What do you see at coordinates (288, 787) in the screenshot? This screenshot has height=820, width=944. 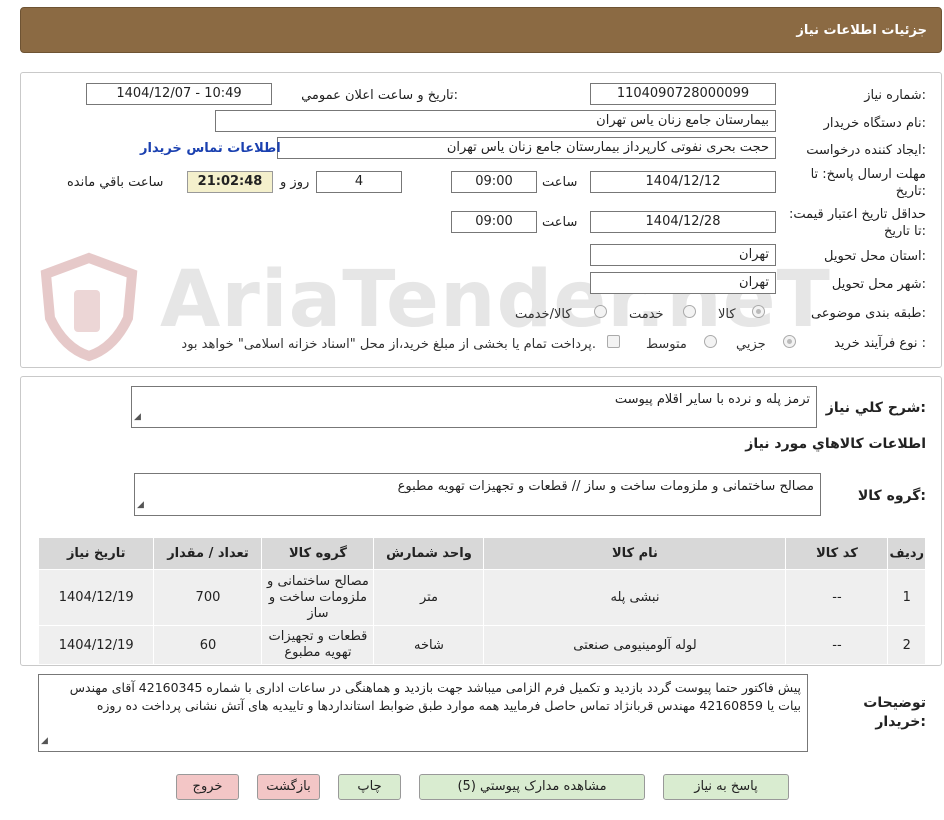 I see `back-button: بازگشت` at bounding box center [288, 787].